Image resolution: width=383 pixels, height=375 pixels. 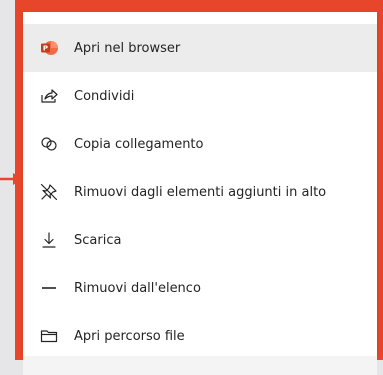 What do you see at coordinates (49, 288) in the screenshot?
I see `remove-icon` at bounding box center [49, 288].